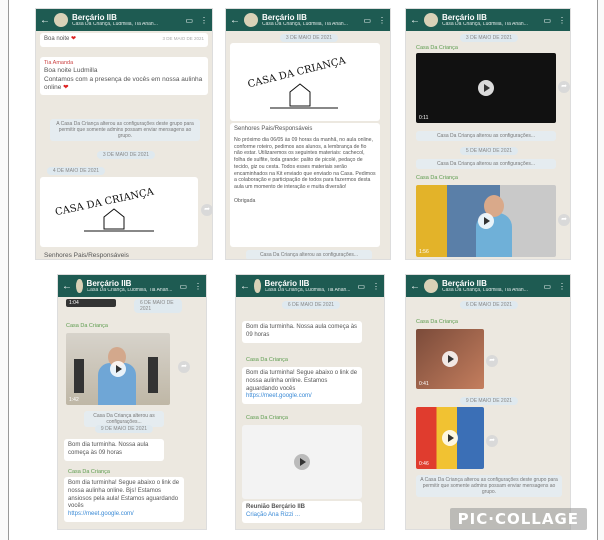  What do you see at coordinates (183, 38) in the screenshot?
I see `message-time: 3 DE MAIO DE 2021` at bounding box center [183, 38].